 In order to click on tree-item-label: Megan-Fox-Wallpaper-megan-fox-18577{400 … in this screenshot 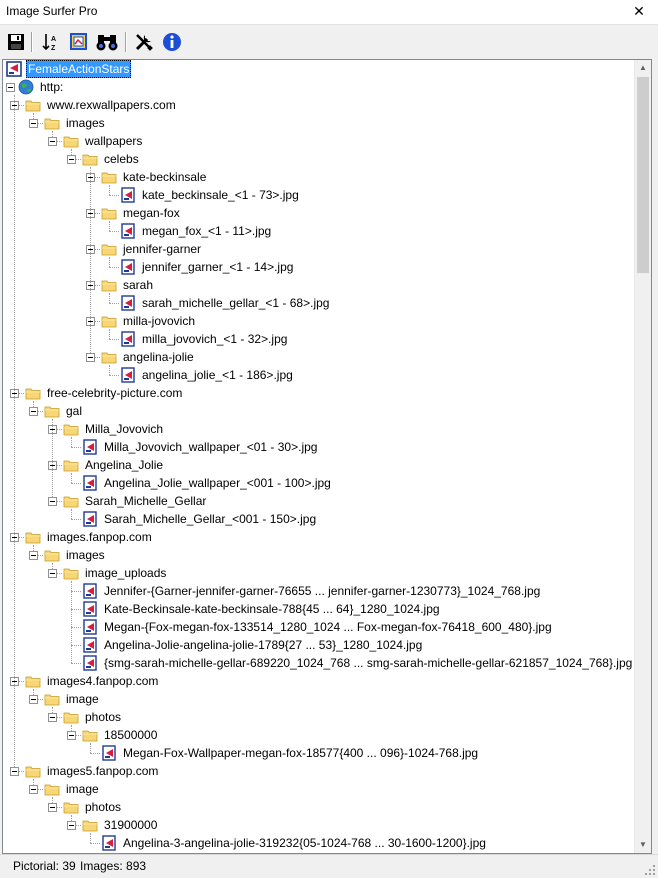, I will do `click(301, 753)`.